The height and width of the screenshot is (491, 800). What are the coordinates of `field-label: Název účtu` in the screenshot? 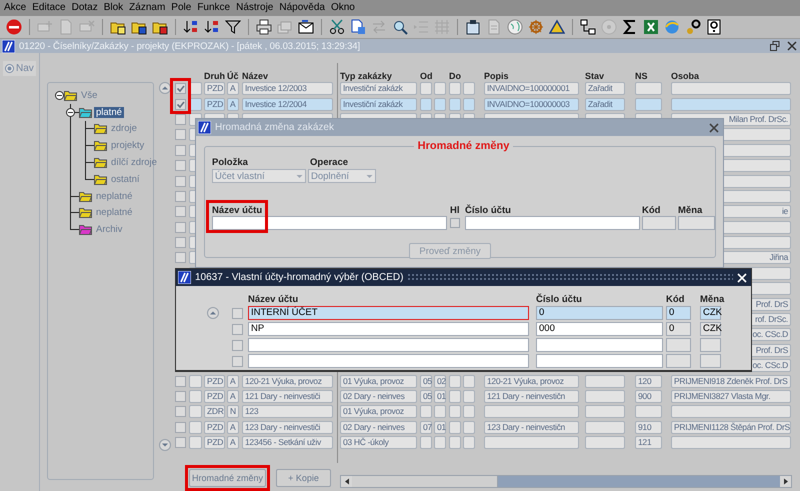 It's located at (237, 210).